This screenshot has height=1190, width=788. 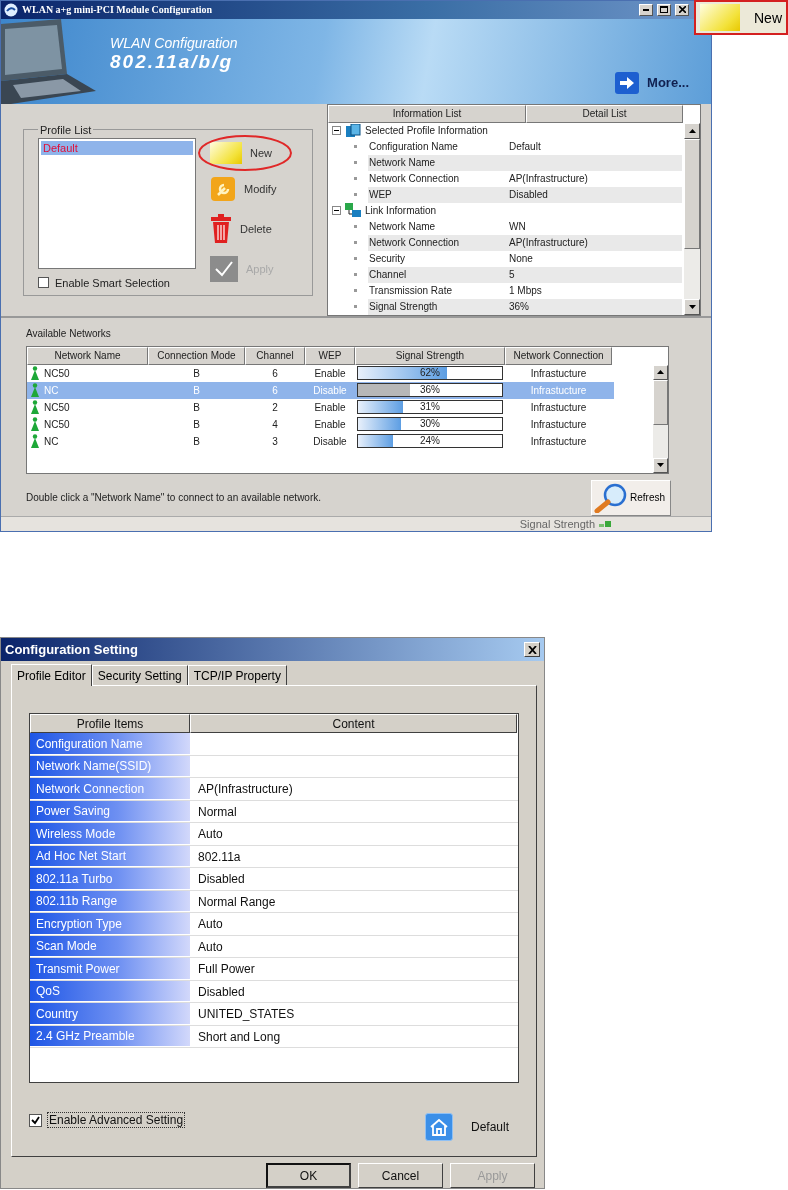 I want to click on profile-item: Network Connection, so click(x=110, y=789).